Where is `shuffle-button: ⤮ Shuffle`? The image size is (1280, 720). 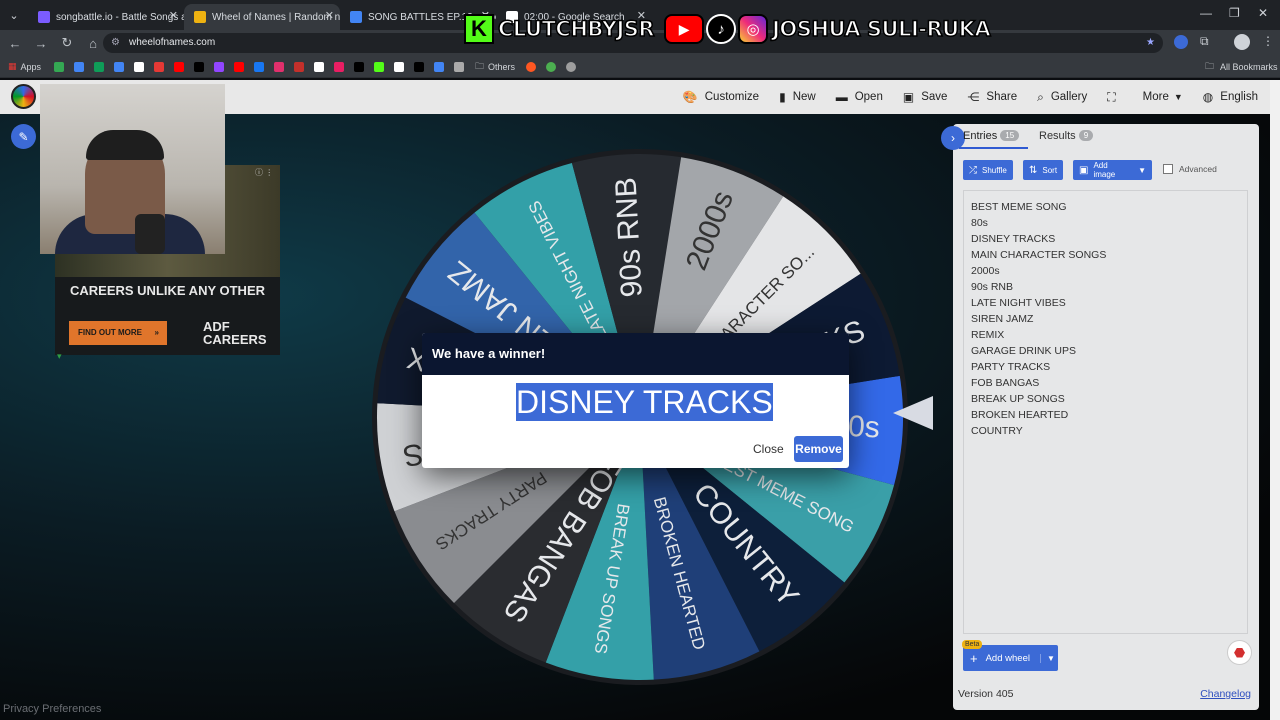 shuffle-button: ⤮ Shuffle is located at coordinates (988, 170).